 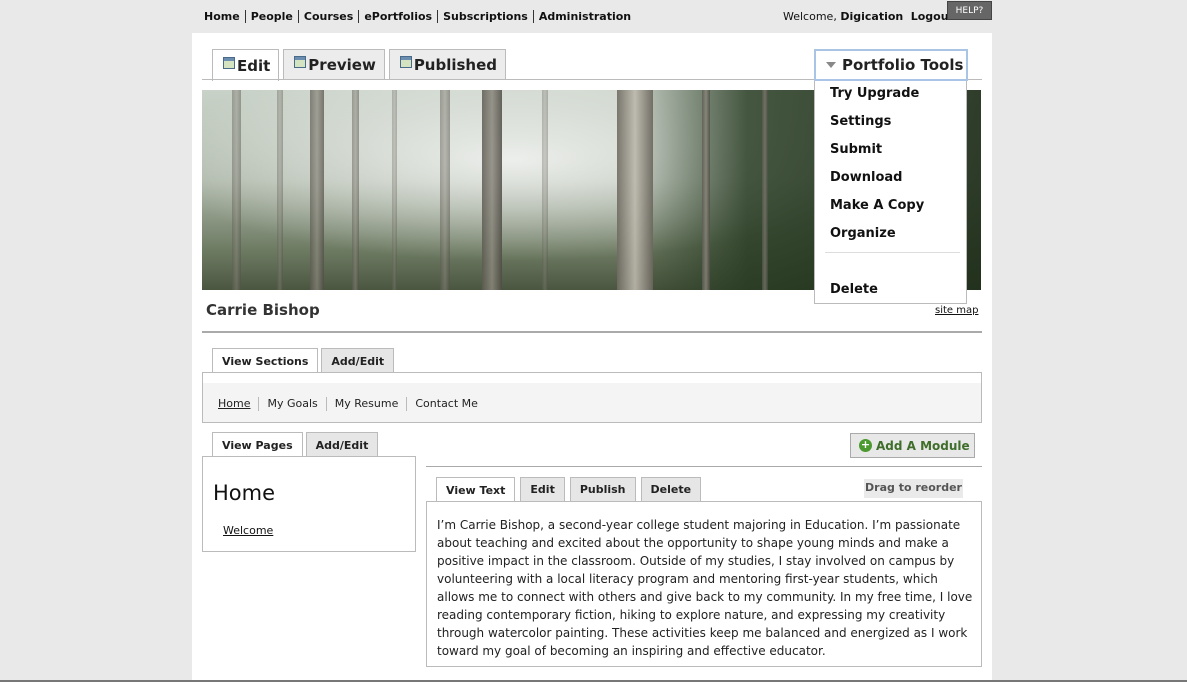 What do you see at coordinates (923, 445) in the screenshot?
I see `add-module-label: Add A Module` at bounding box center [923, 445].